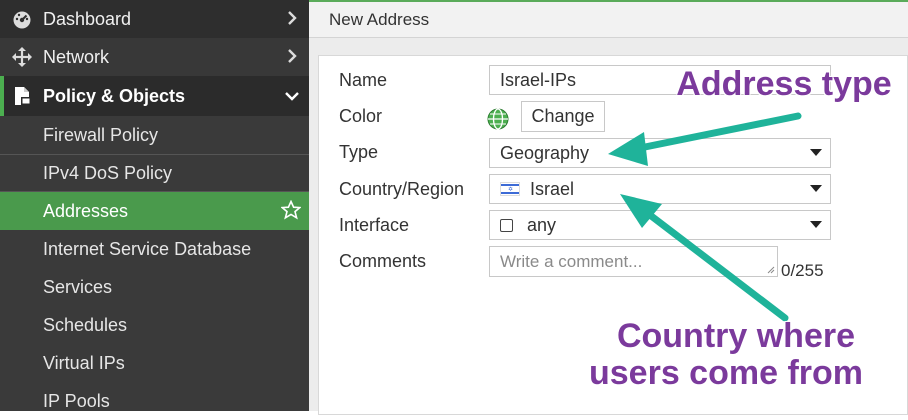 The image size is (908, 420). What do you see at coordinates (85, 324) in the screenshot?
I see `sidebar-item-label: Schedules` at bounding box center [85, 324].